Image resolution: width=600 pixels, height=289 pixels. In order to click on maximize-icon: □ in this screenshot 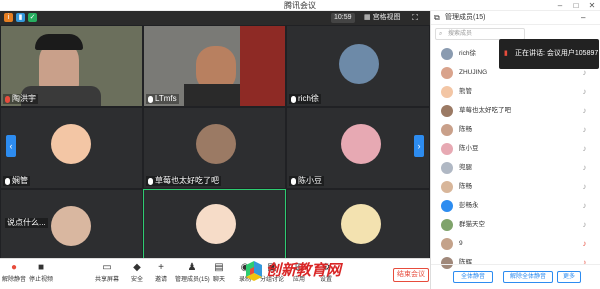, I will do `click(576, 5)`.